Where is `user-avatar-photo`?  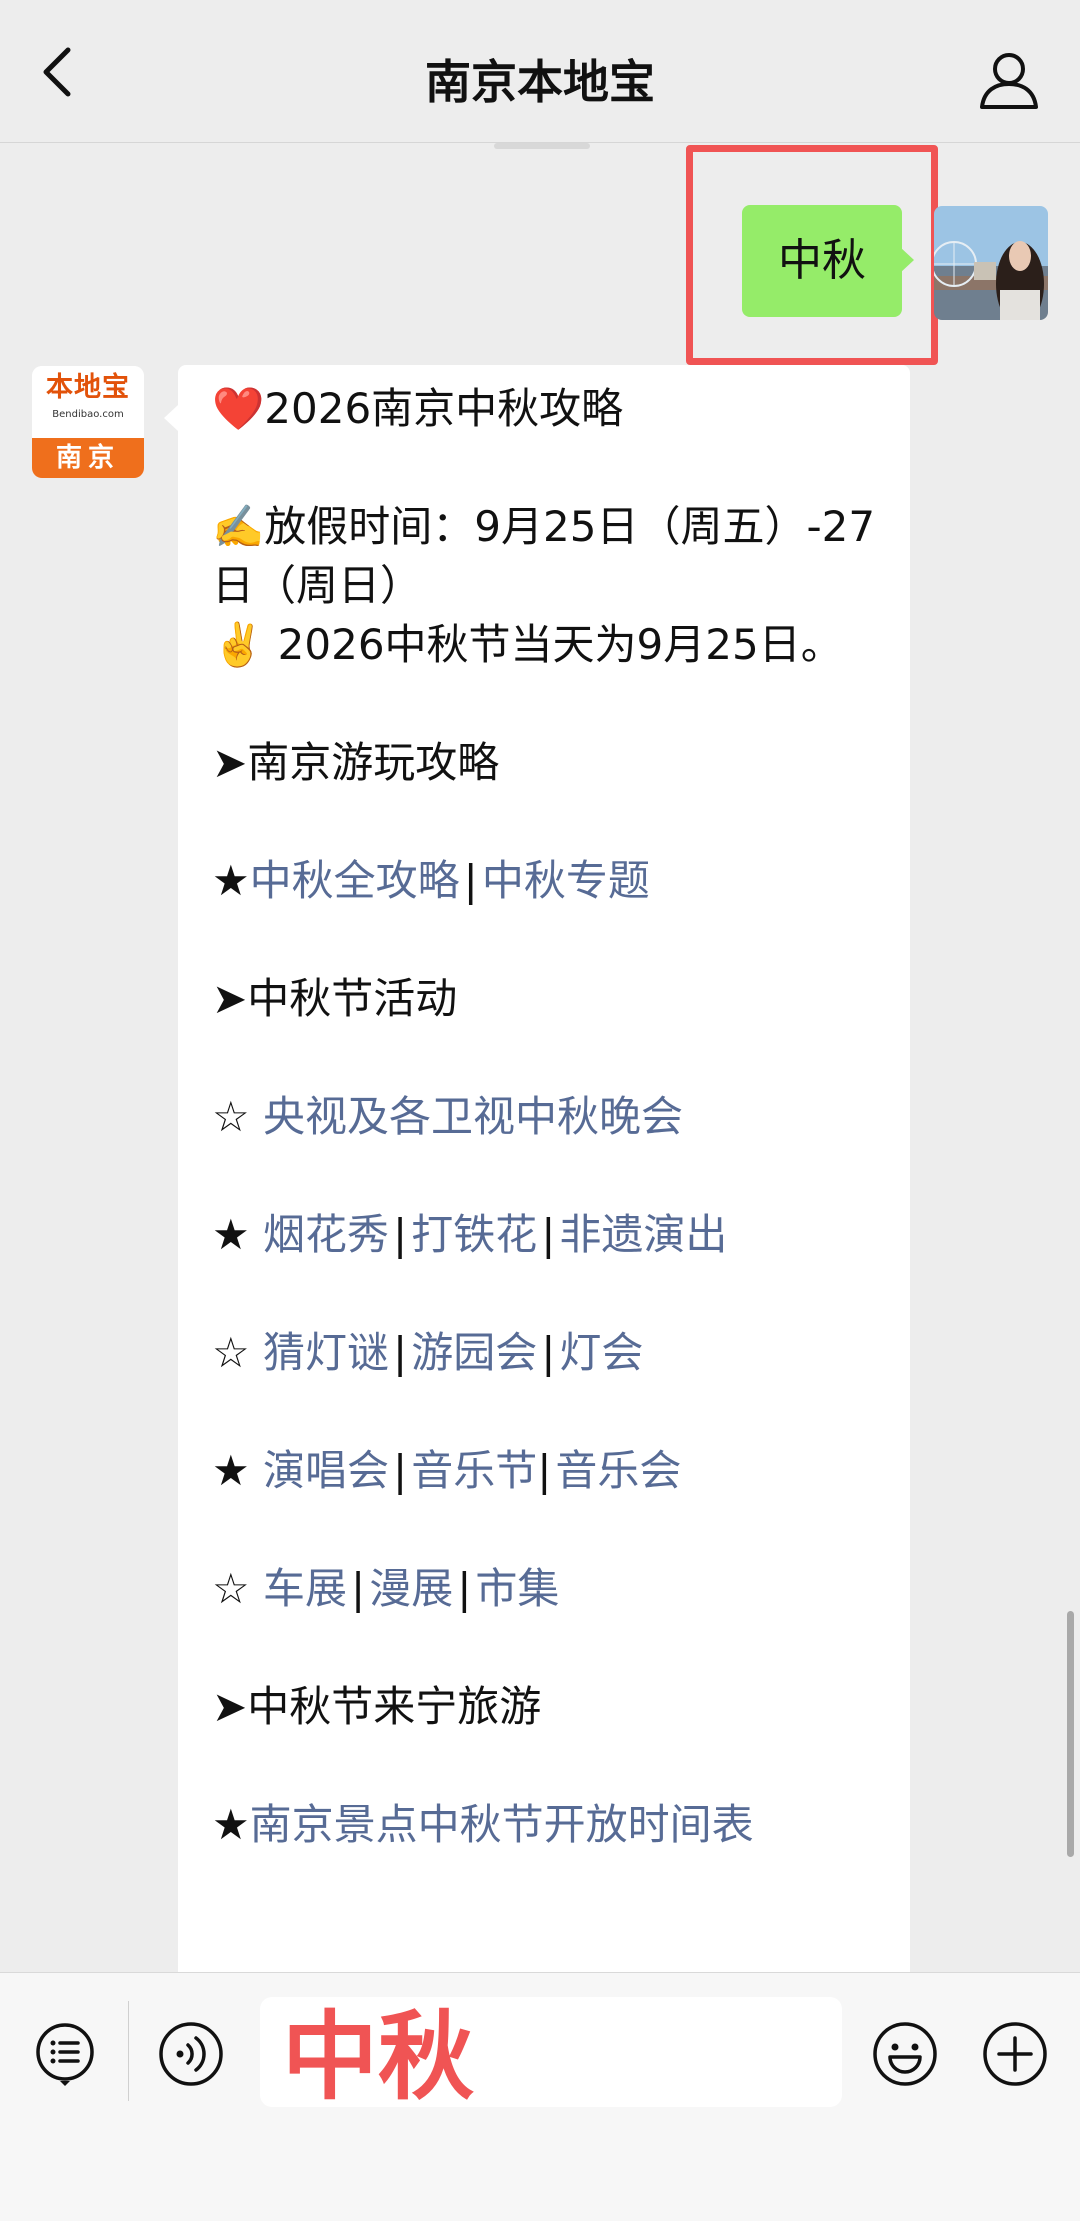 user-avatar-photo is located at coordinates (991, 263).